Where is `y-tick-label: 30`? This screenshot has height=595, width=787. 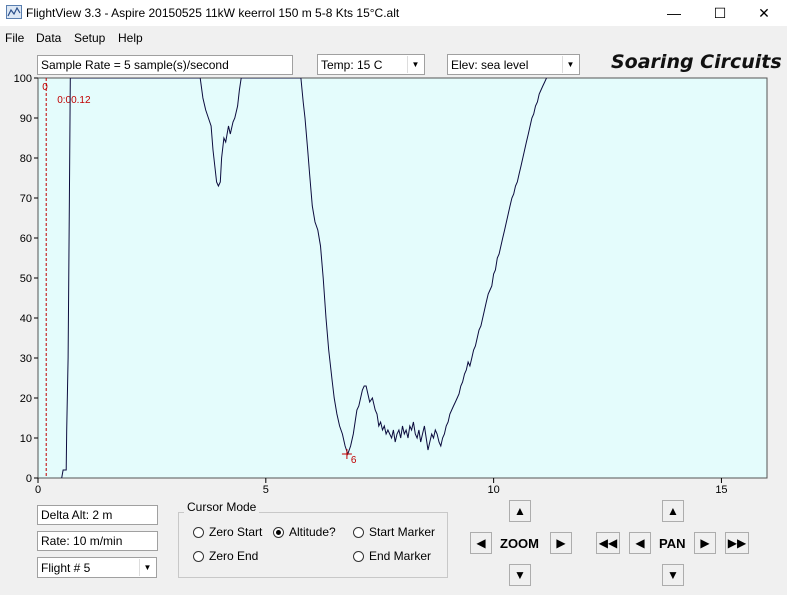 y-tick-label: 30 is located at coordinates (26, 359).